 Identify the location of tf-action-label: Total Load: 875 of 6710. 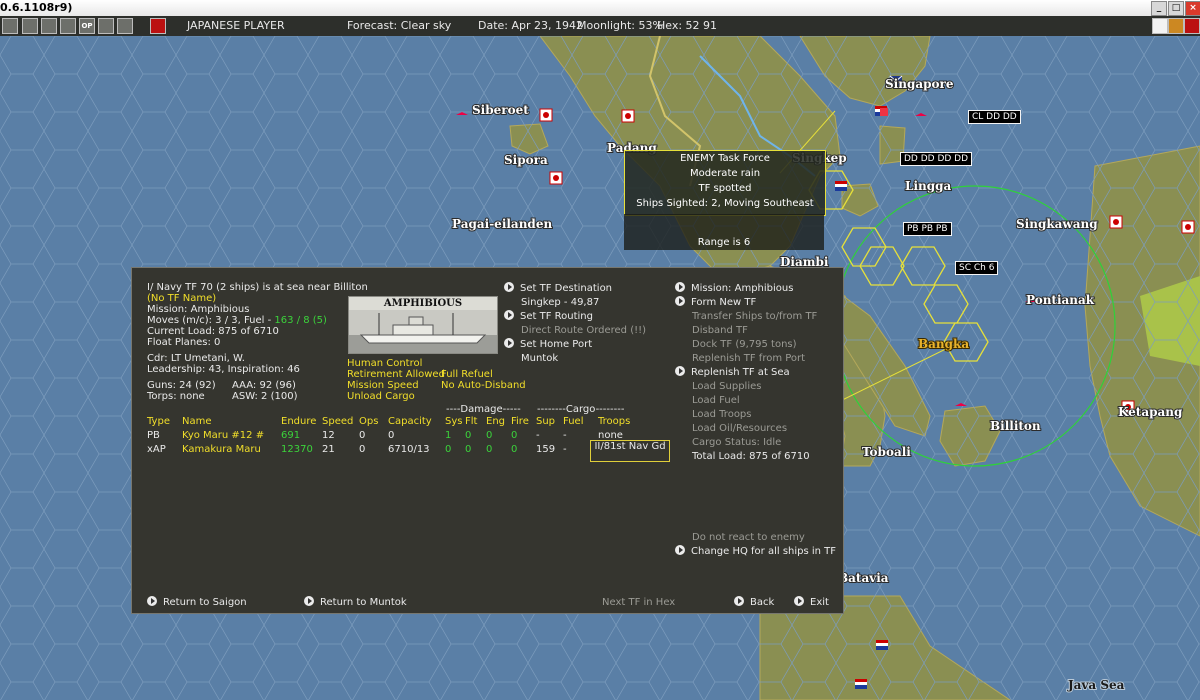
(751, 456).